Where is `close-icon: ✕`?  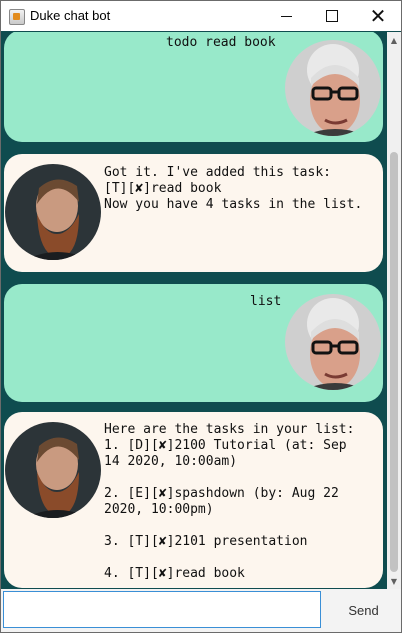 close-icon: ✕ is located at coordinates (378, 16).